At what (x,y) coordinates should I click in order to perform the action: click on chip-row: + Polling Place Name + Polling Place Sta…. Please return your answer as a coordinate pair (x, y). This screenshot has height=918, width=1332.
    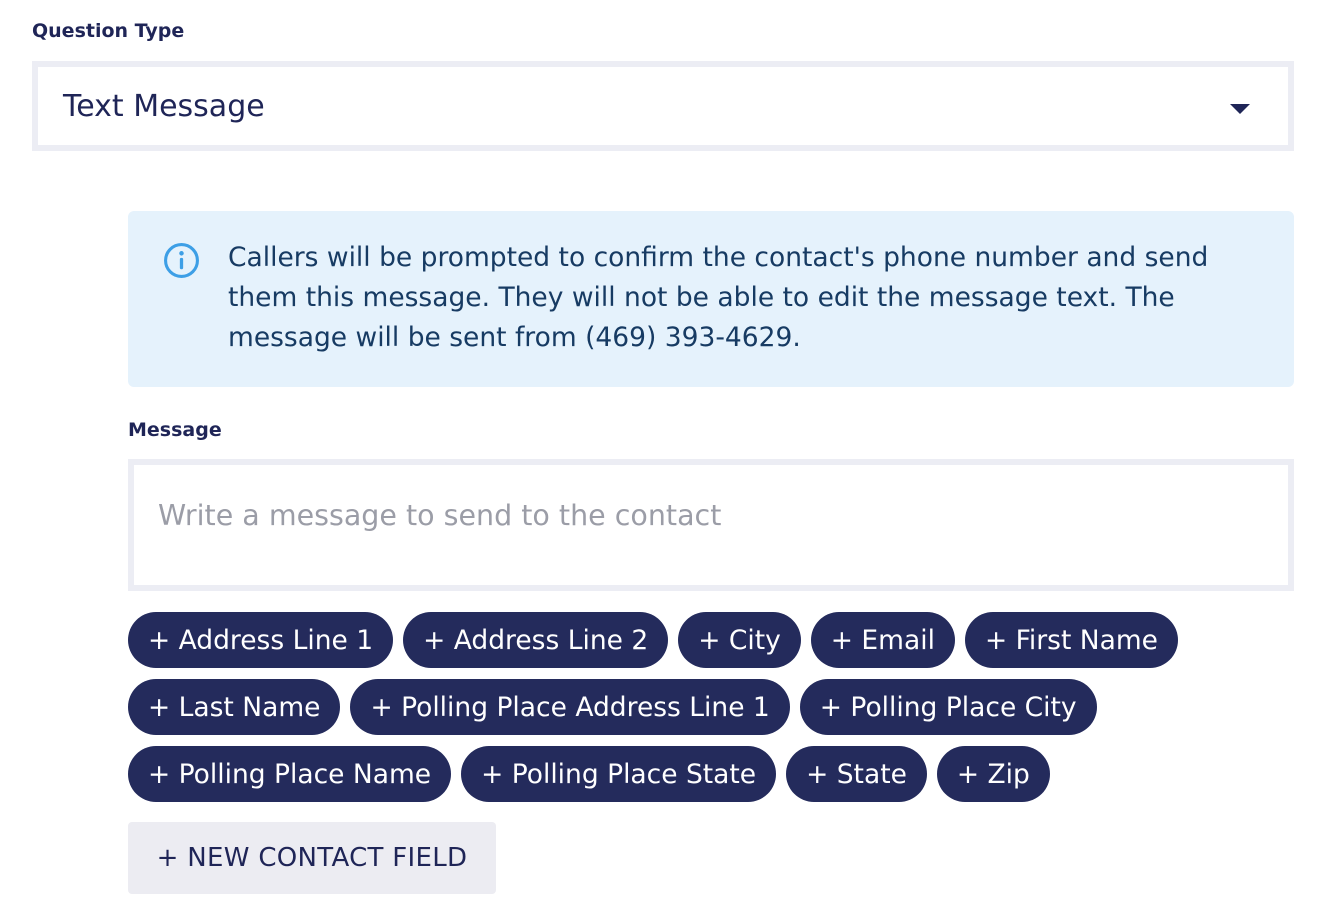
    Looking at the image, I should click on (658, 774).